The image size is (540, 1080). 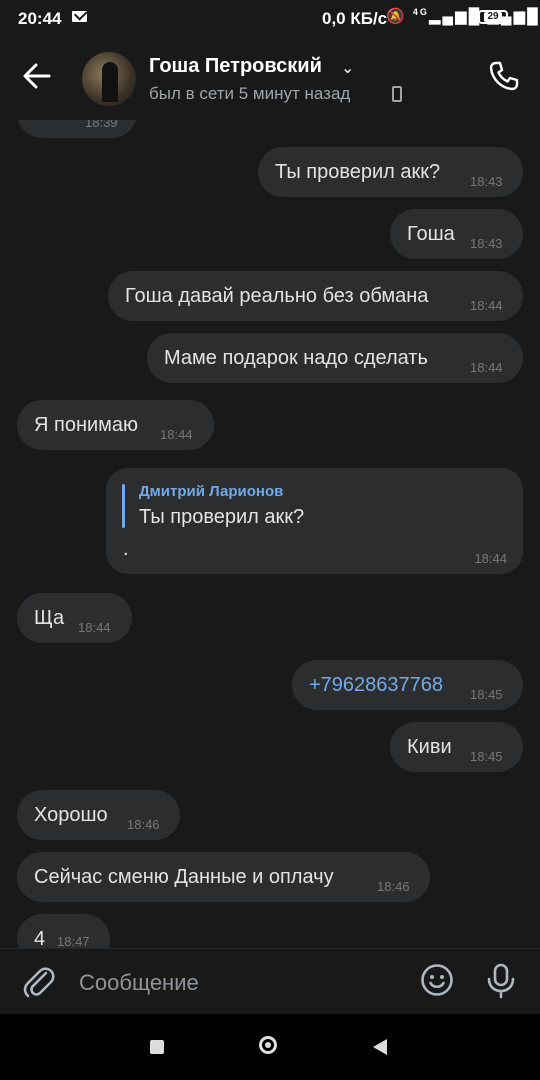 What do you see at coordinates (429, 747) in the screenshot?
I see `message-text: Киви` at bounding box center [429, 747].